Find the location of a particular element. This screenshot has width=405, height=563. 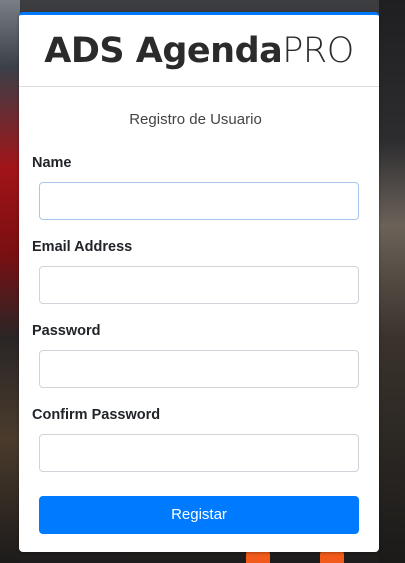

confirm-password-input is located at coordinates (199, 453).